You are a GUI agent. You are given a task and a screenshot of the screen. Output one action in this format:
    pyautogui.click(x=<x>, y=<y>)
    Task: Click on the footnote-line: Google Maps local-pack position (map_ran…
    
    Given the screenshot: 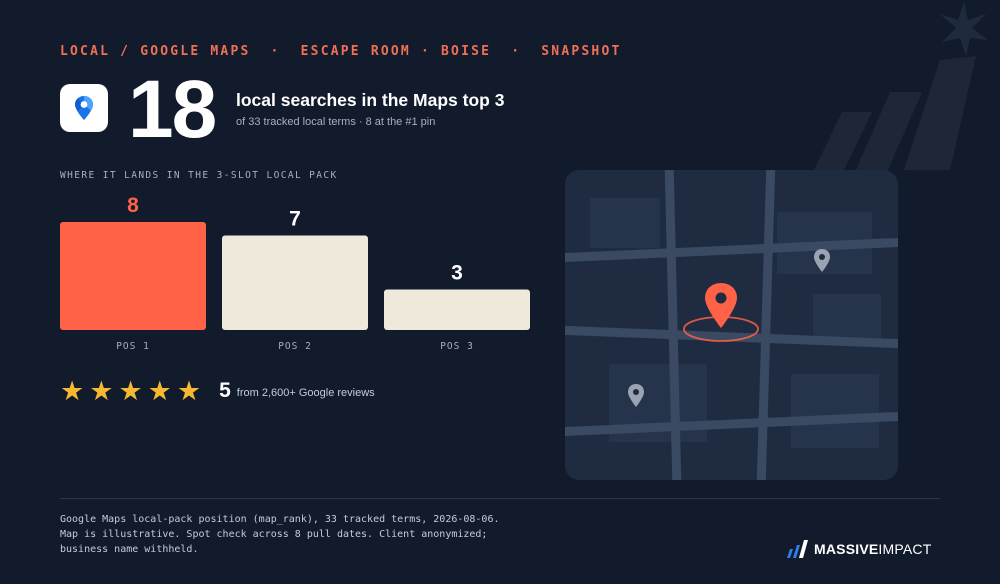 What is the action you would take?
    pyautogui.click(x=280, y=519)
    